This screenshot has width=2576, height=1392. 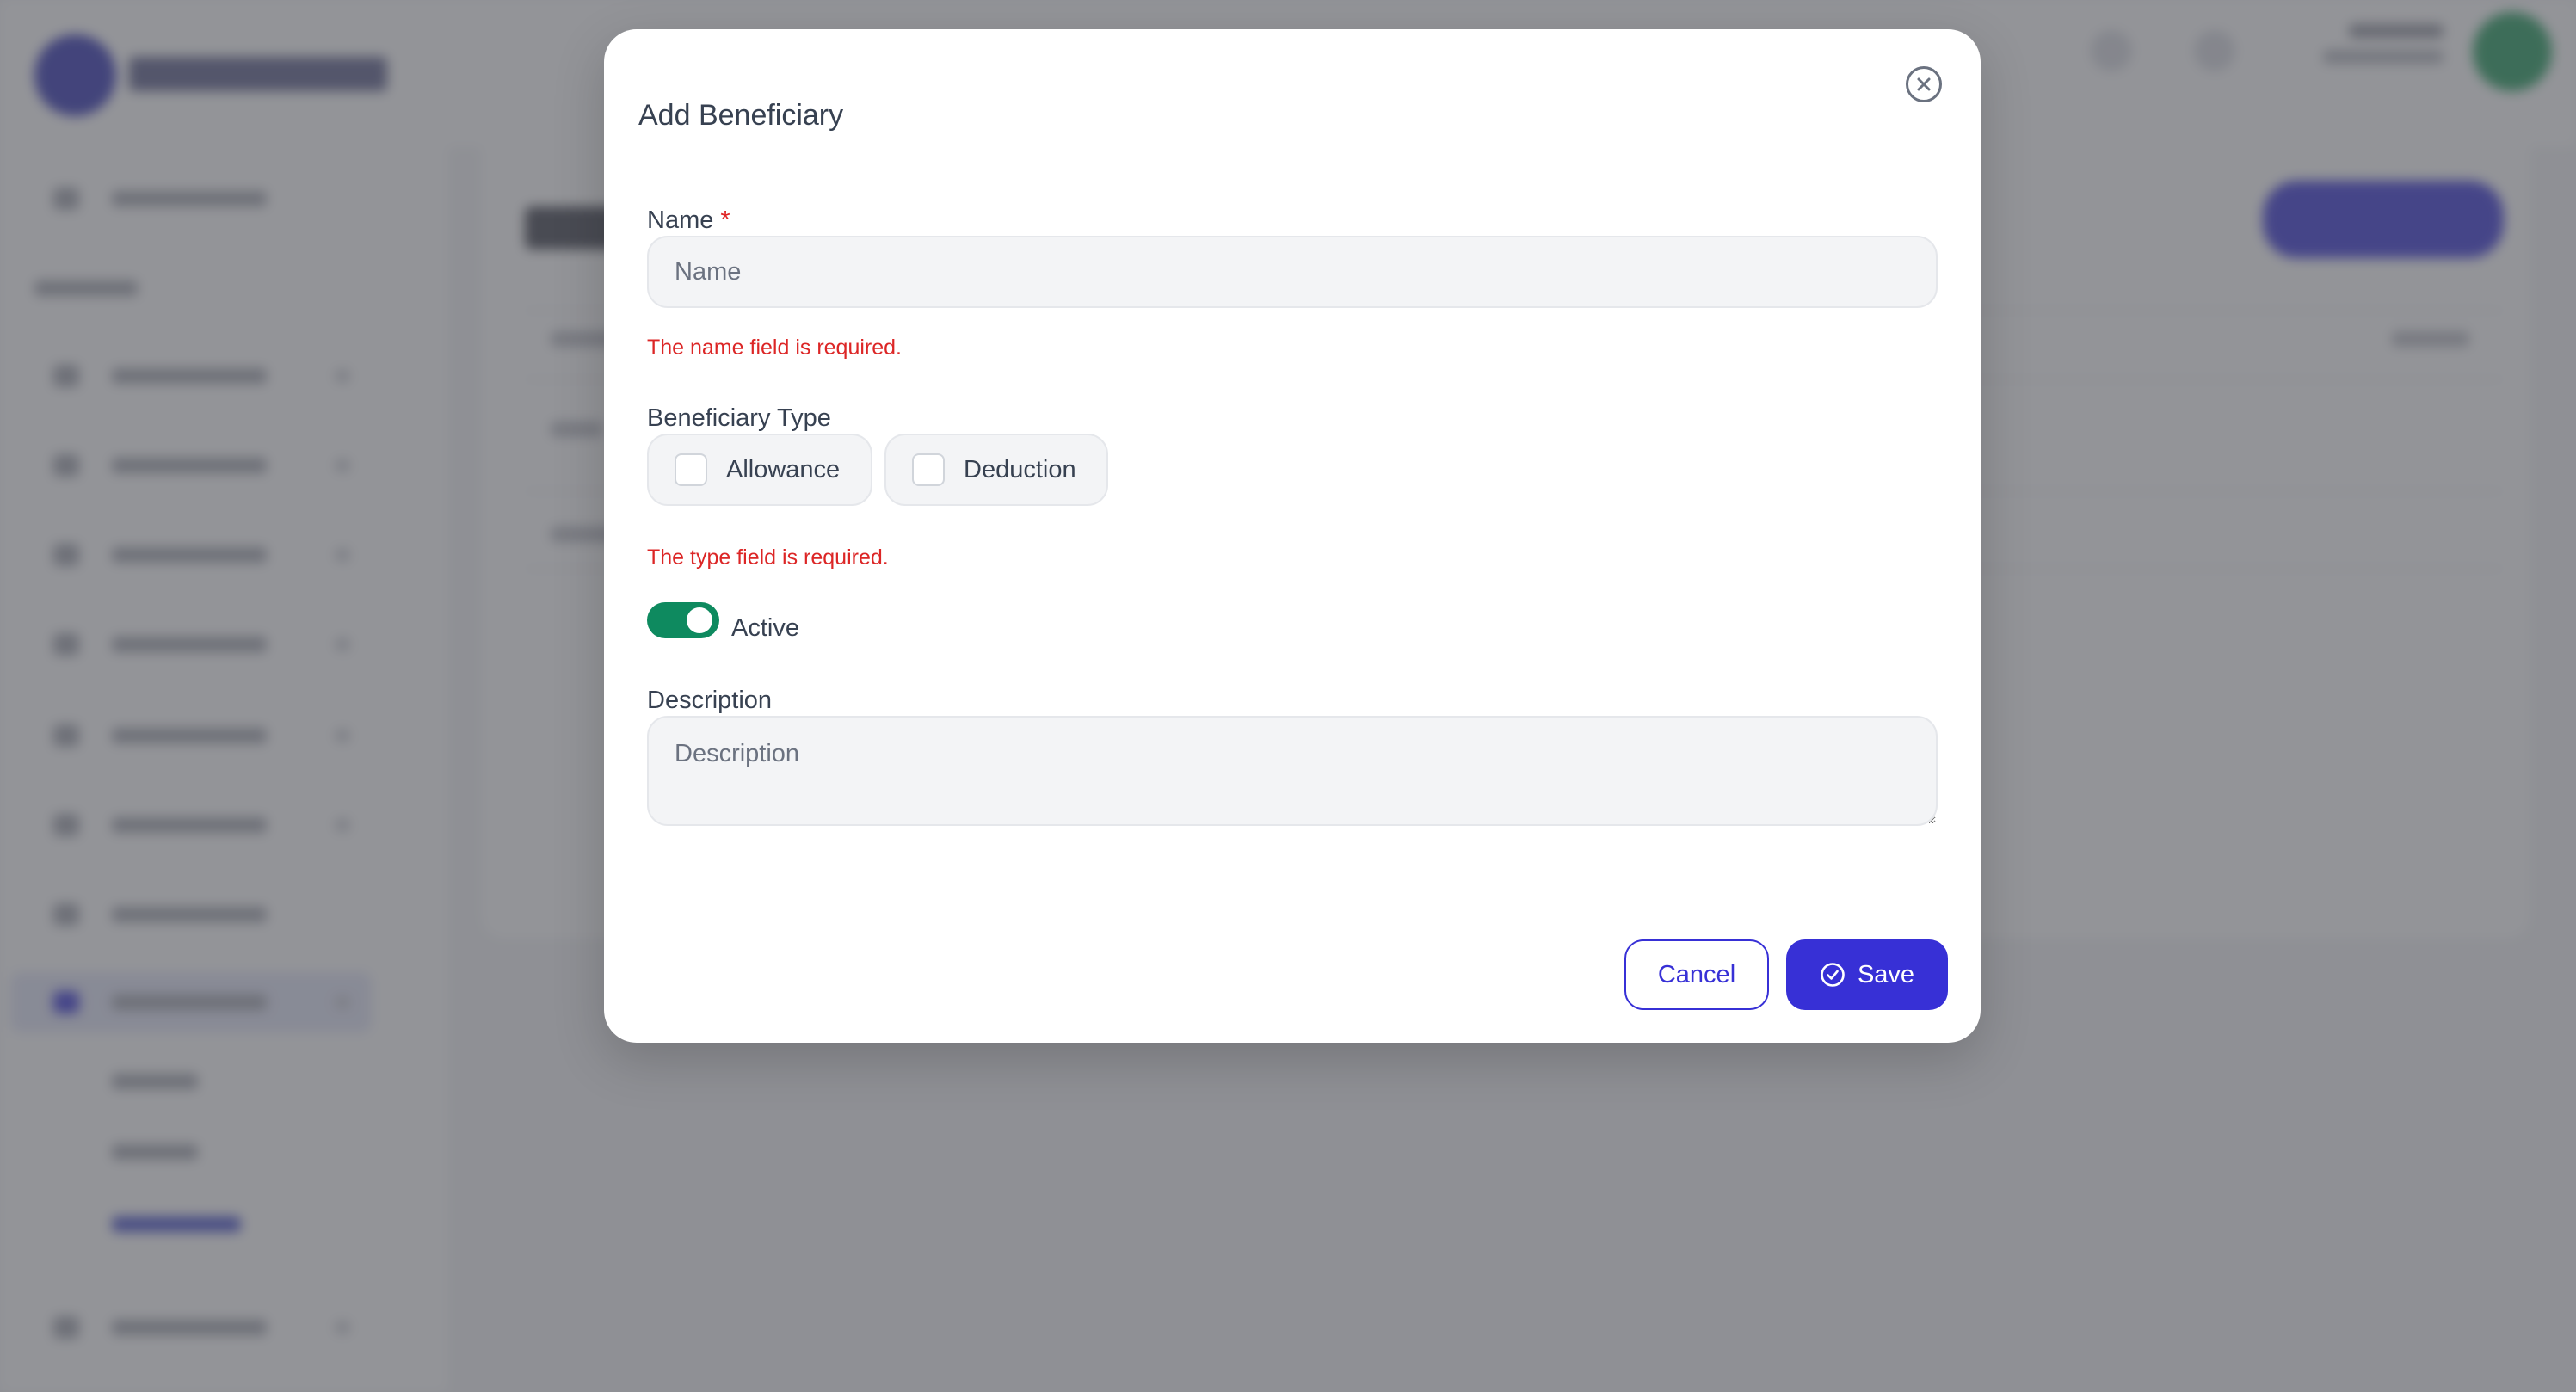 I want to click on cancel-label: Cancel, so click(x=1697, y=974).